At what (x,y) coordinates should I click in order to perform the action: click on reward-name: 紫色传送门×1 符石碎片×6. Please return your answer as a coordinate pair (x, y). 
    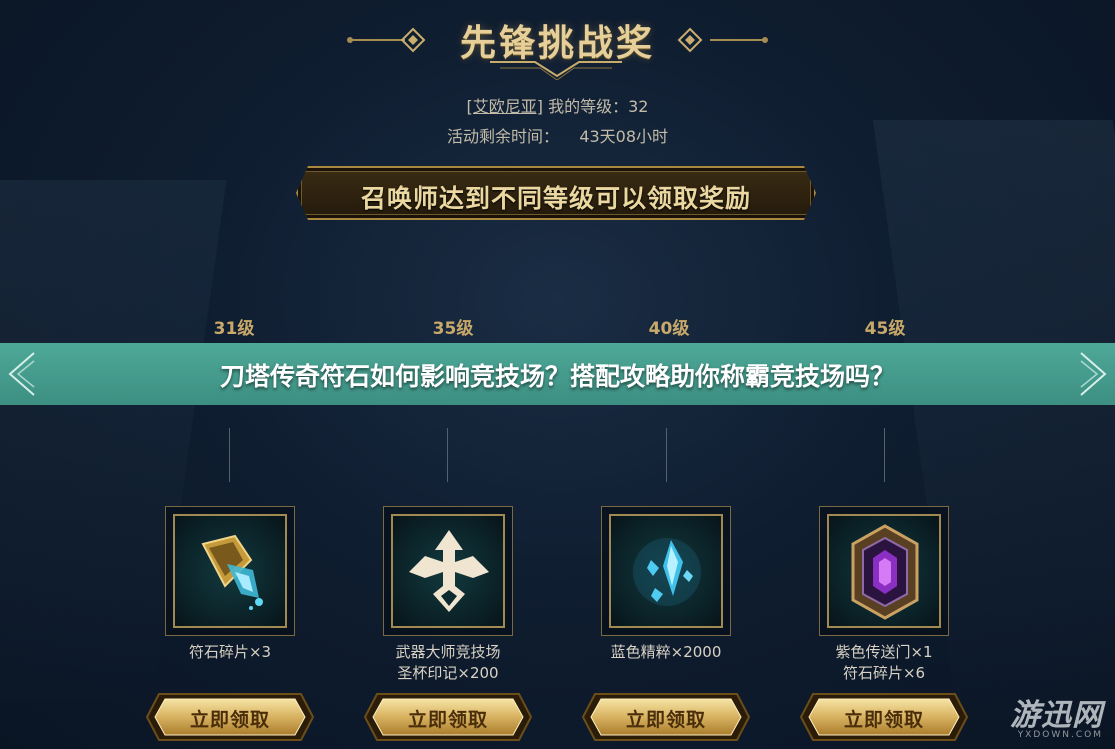
    Looking at the image, I should click on (884, 663).